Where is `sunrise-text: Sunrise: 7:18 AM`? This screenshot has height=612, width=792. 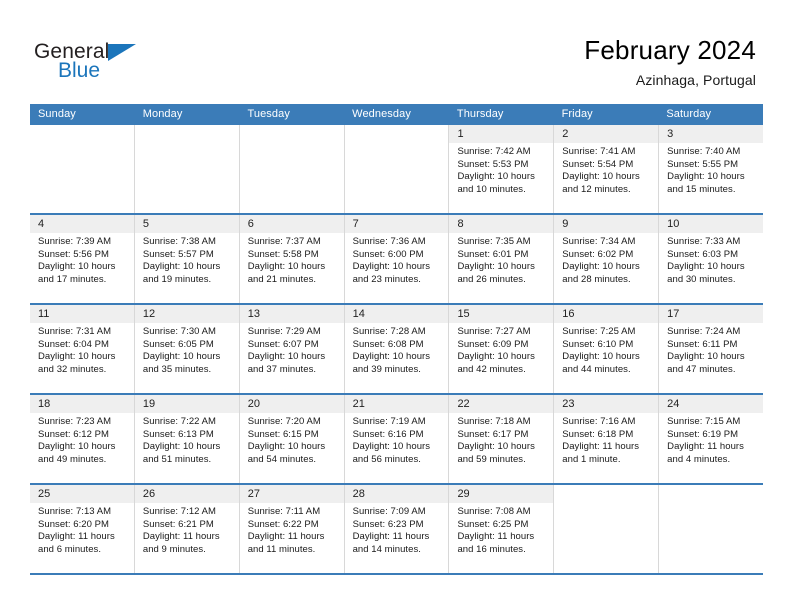 sunrise-text: Sunrise: 7:18 AM is located at coordinates (494, 421).